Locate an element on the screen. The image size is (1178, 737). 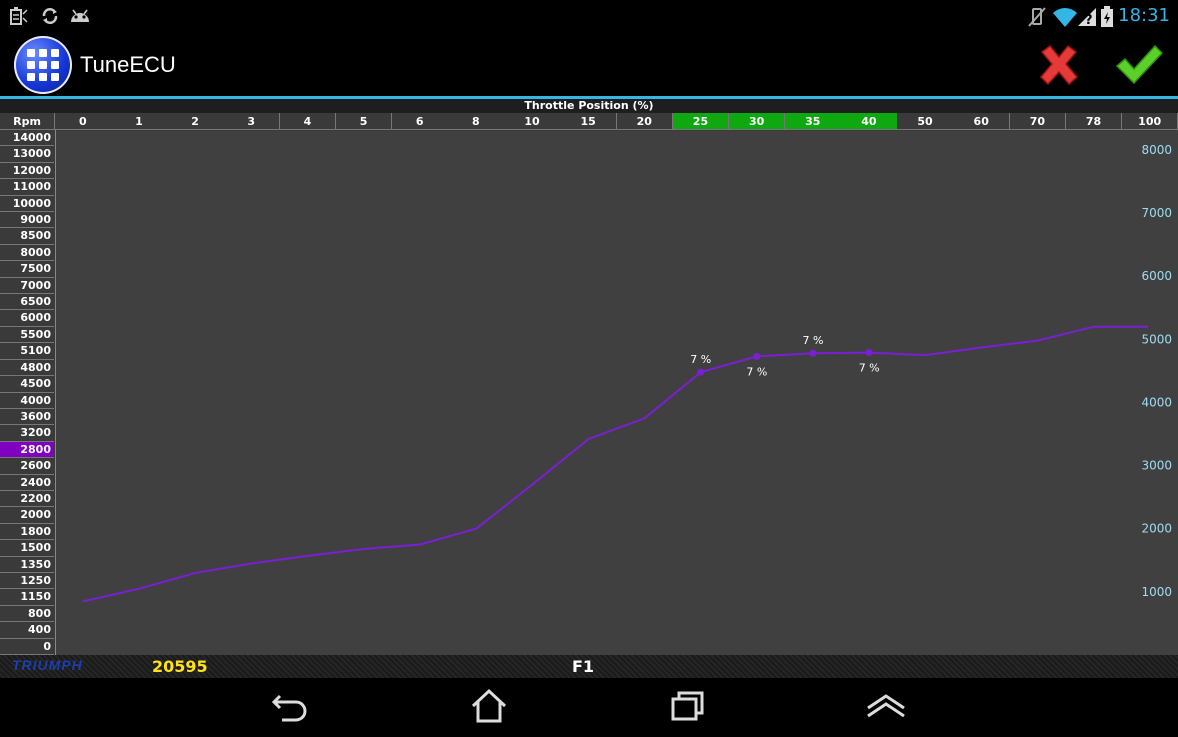
rpm-row-3200: 3200 is located at coordinates (27, 433).